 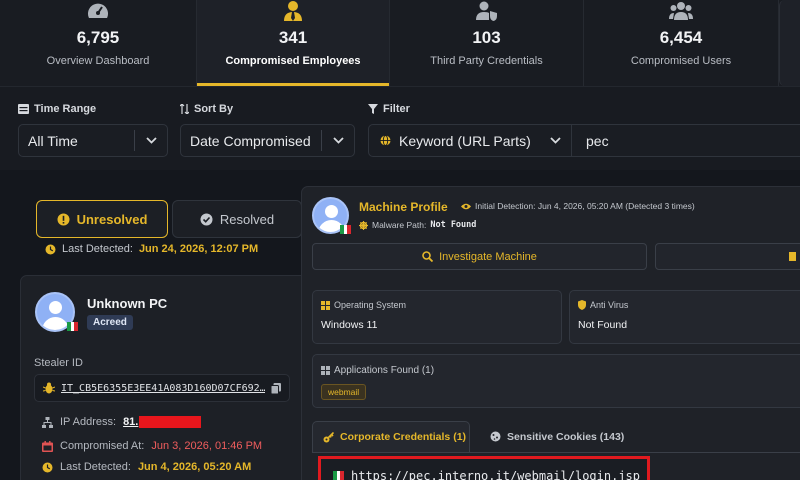 What do you see at coordinates (403, 207) in the screenshot?
I see `machine-profile-title: Machine Profile` at bounding box center [403, 207].